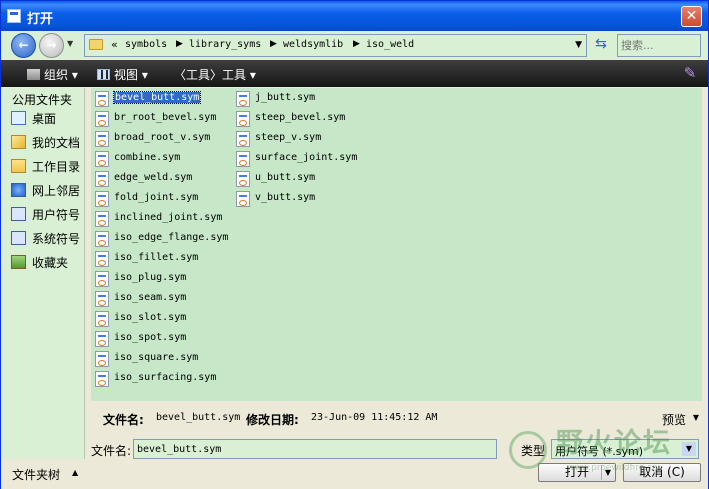 This screenshot has width=709, height=489. I want to click on preview-toggle: 预览, so click(674, 419).